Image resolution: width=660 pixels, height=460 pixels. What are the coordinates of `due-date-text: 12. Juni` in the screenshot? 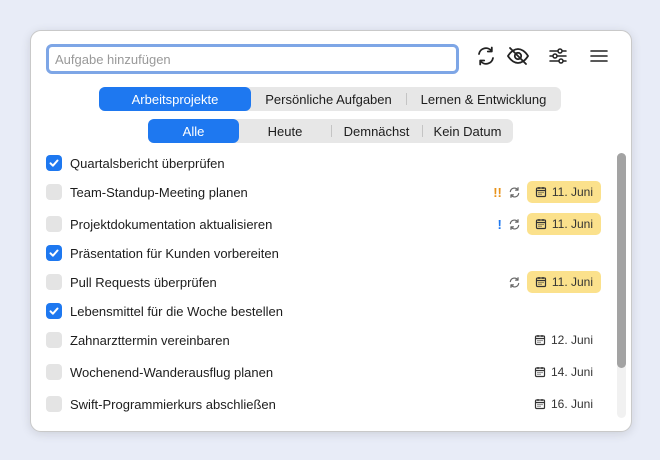 It's located at (571, 340).